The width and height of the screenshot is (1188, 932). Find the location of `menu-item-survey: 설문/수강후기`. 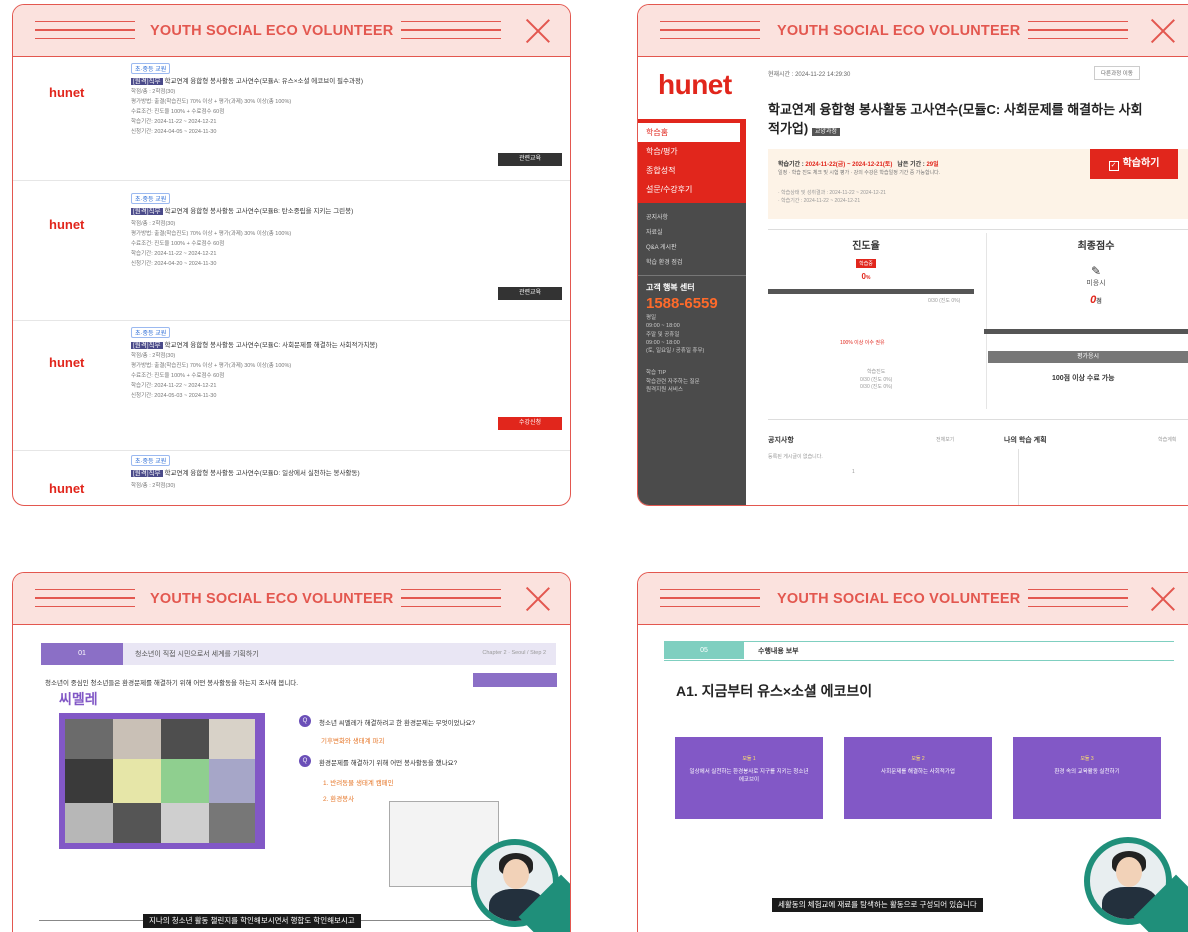

menu-item-survey: 설문/수강후기 is located at coordinates (692, 189).